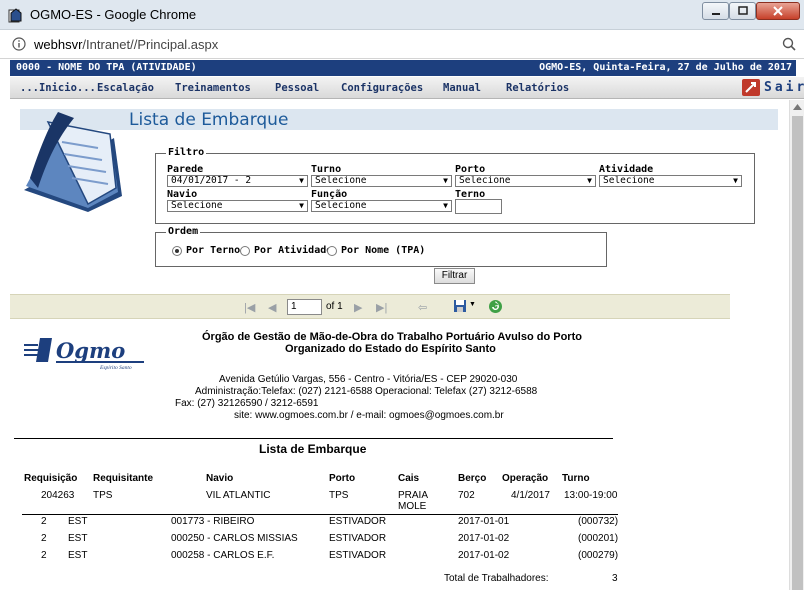  I want to click on maximize-icon, so click(742, 10).